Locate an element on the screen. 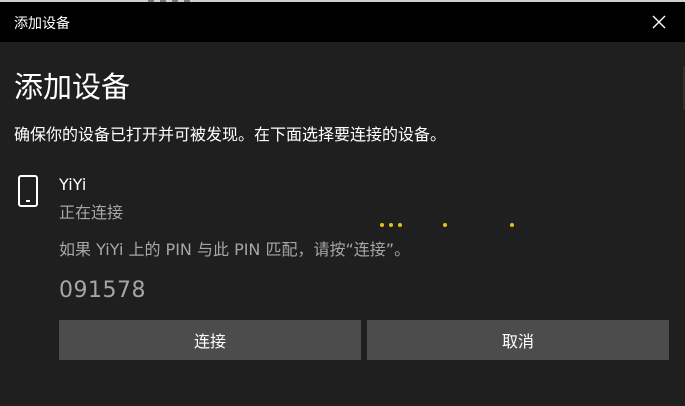 This screenshot has height=406, width=685. pin-code: 091578 is located at coordinates (102, 290).